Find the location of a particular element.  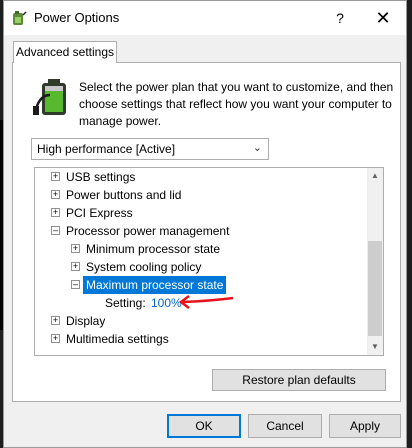

setting-label: Setting: is located at coordinates (125, 303).